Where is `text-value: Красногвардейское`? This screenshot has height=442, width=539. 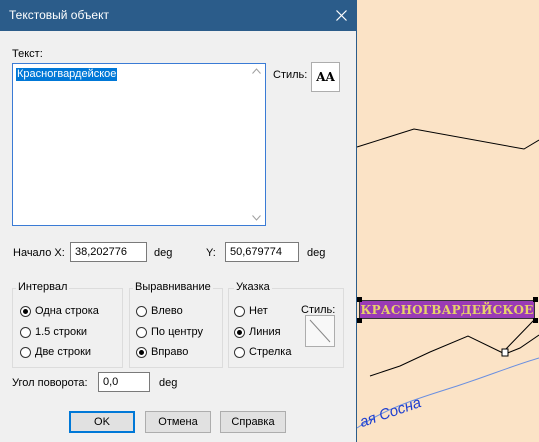 text-value: Красногвардейское is located at coordinates (67, 74).